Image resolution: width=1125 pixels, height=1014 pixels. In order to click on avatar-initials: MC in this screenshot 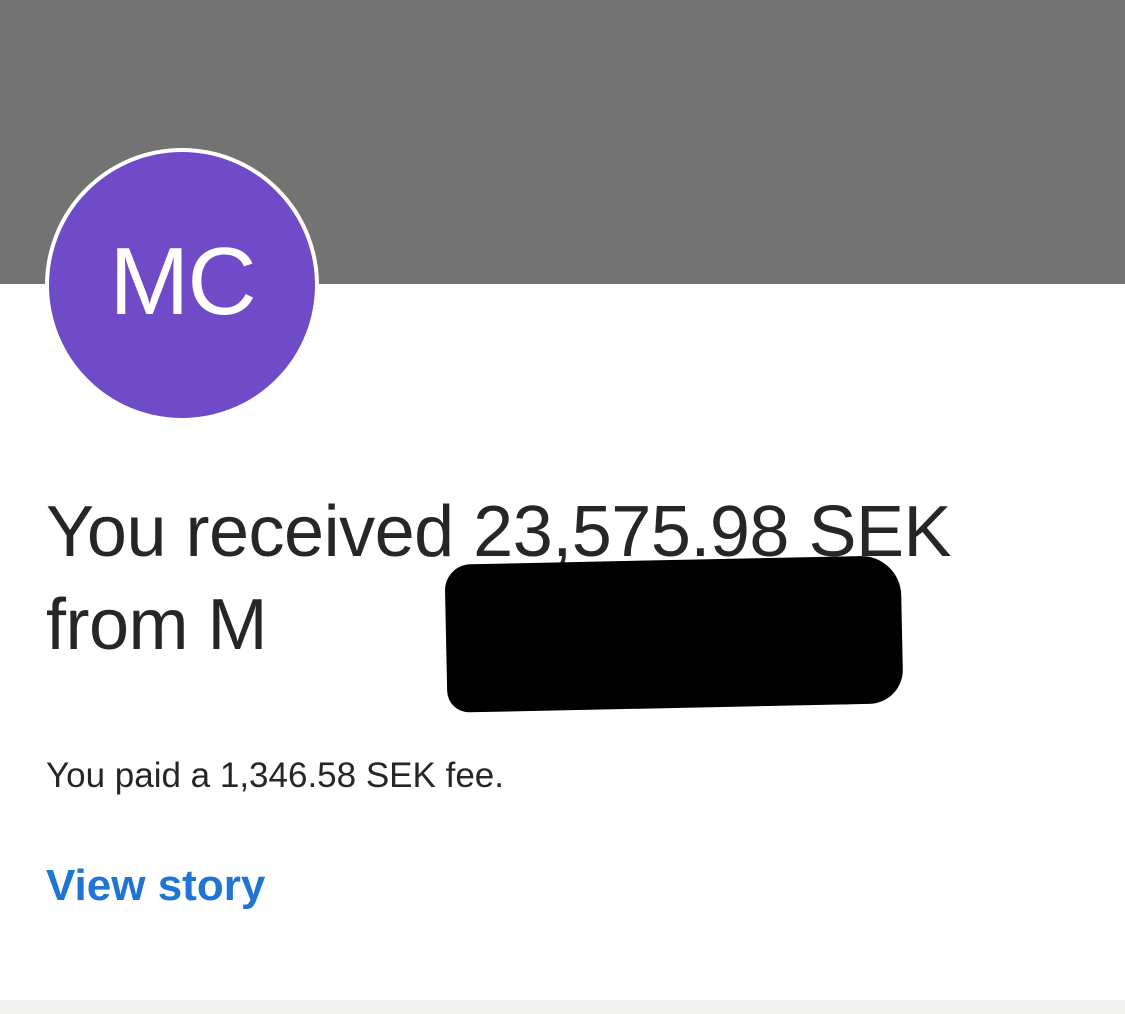, I will do `click(182, 281)`.